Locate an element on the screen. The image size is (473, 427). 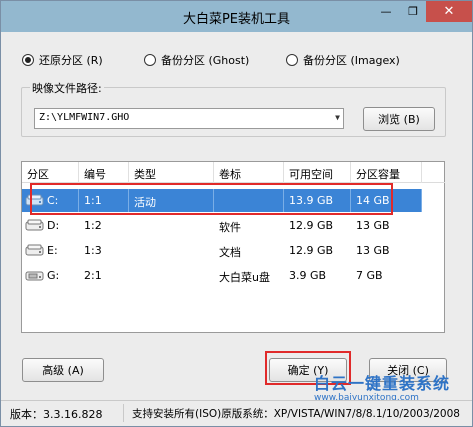
cell-label is located at coordinates (249, 200).